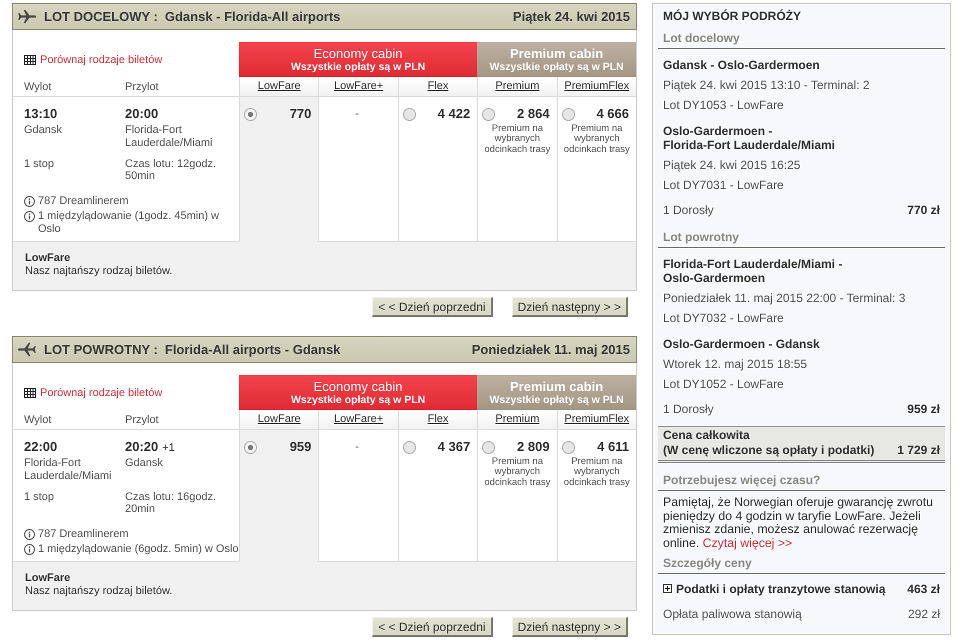  What do you see at coordinates (252, 16) in the screenshot?
I see `flight-route: Gdansk - Florida-All airports` at bounding box center [252, 16].